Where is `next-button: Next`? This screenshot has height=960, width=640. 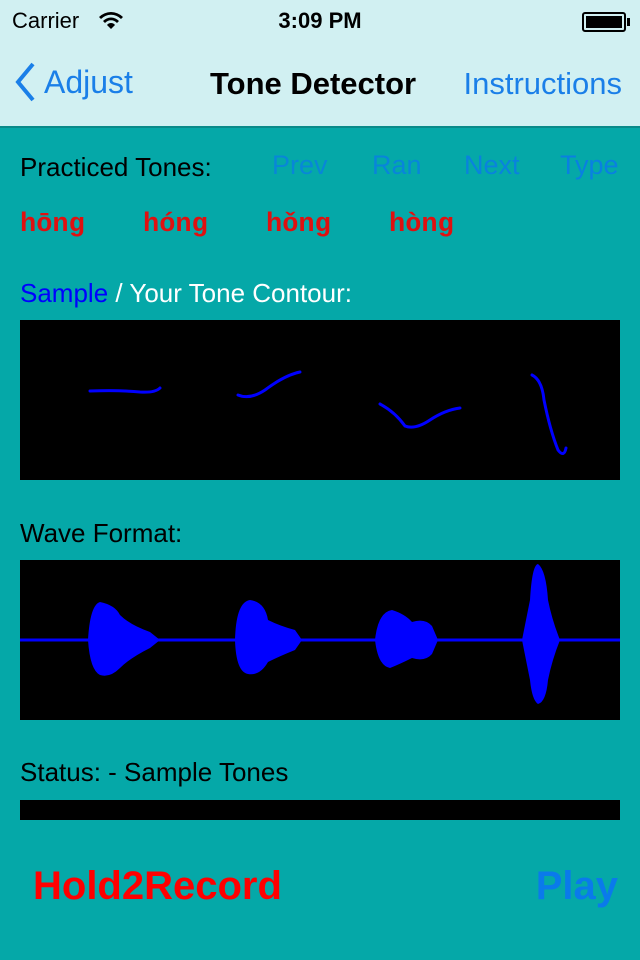 next-button: Next is located at coordinates (492, 165).